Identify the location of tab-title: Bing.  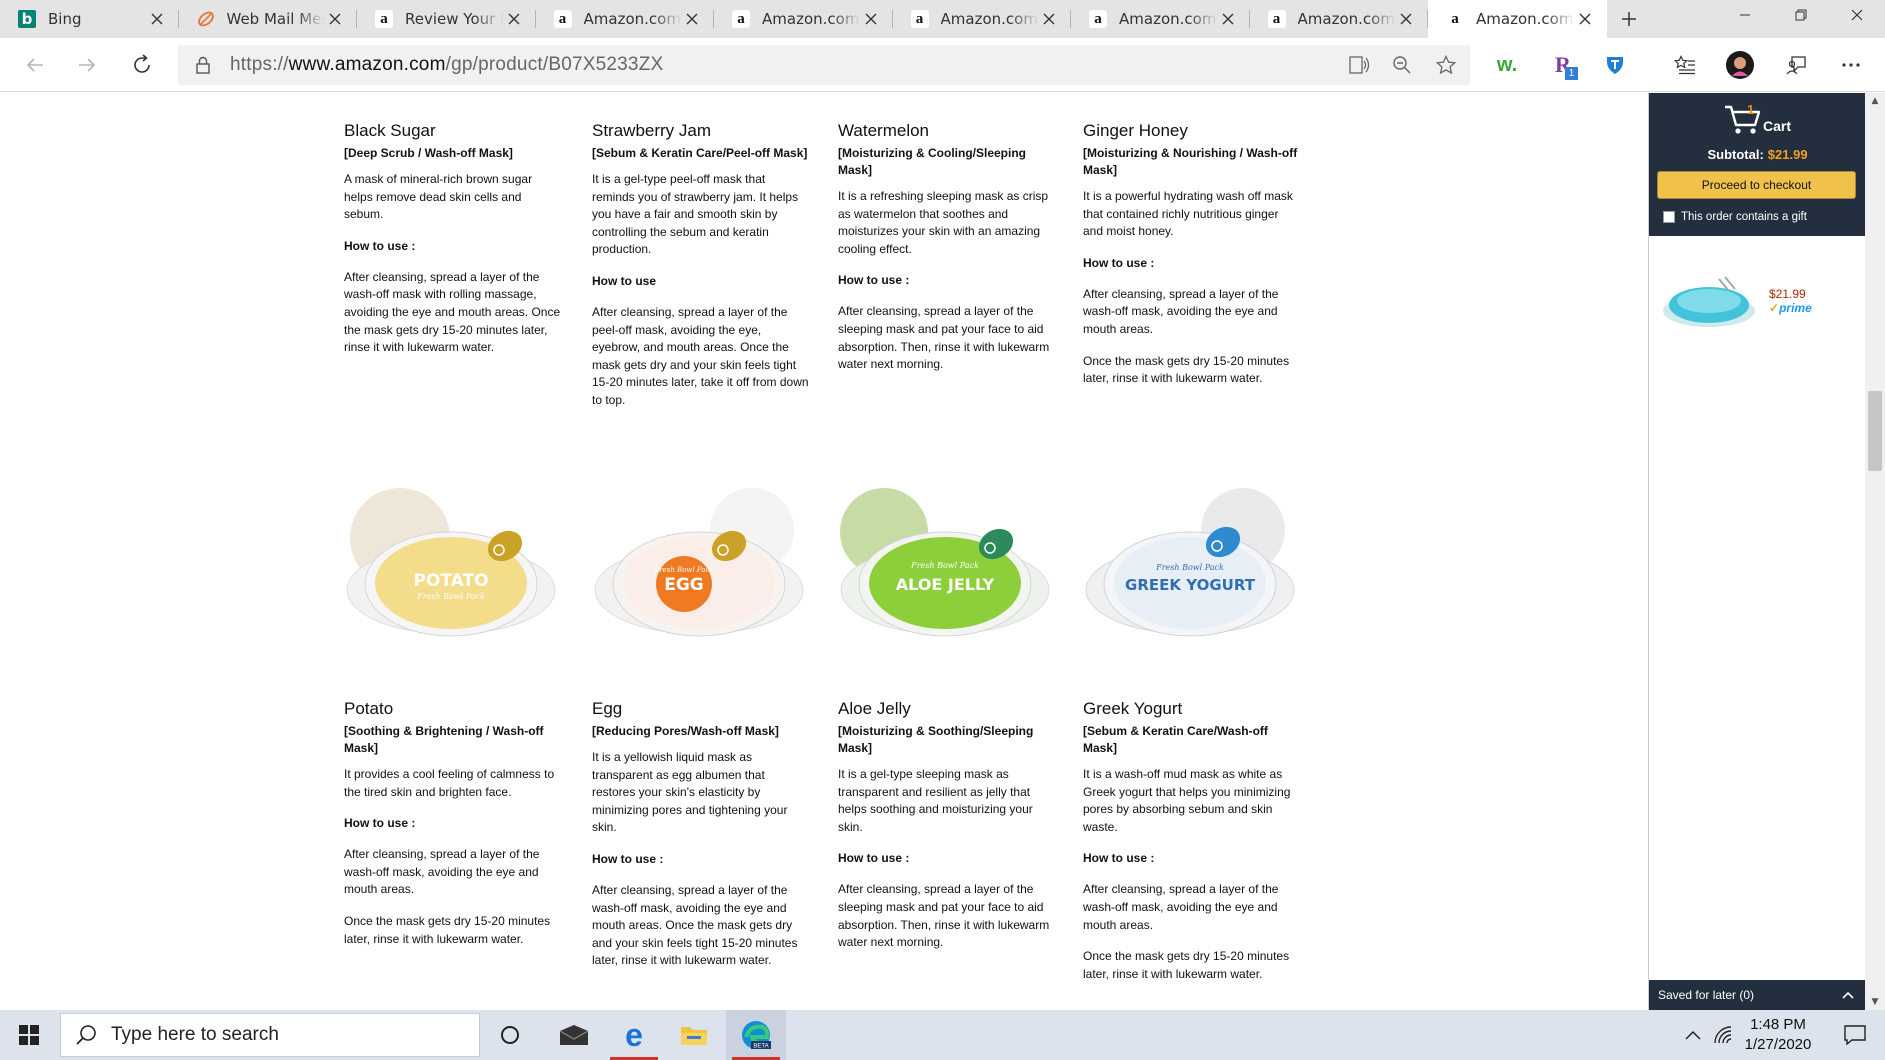
(65, 19).